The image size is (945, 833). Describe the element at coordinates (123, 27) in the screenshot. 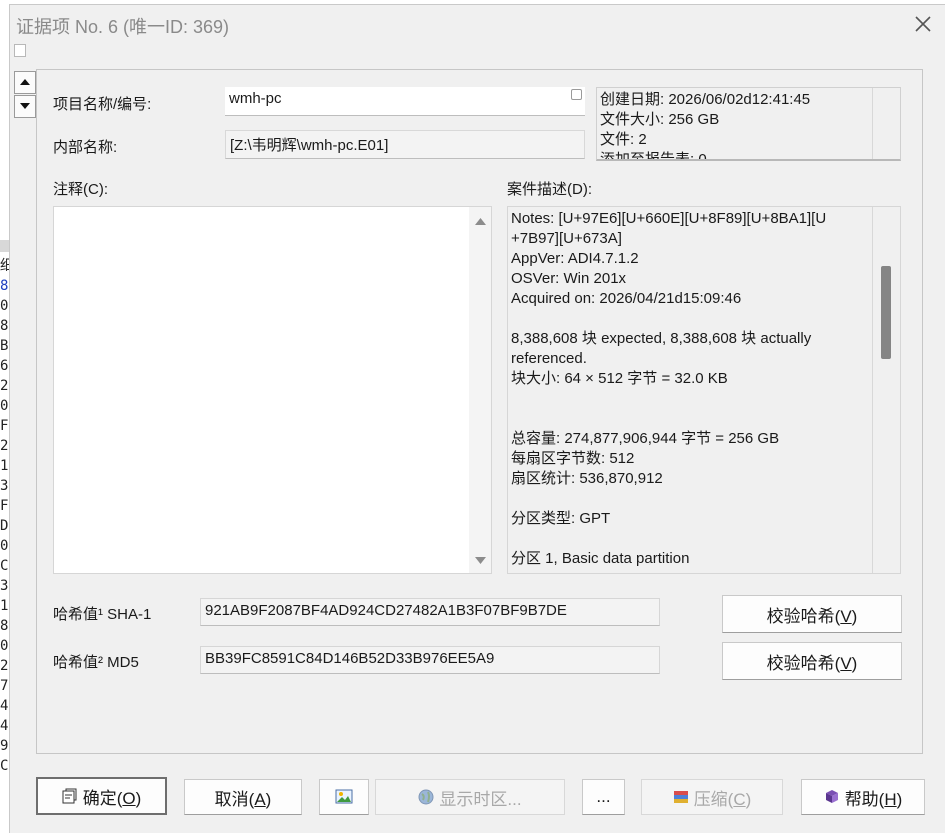

I see `dialog-title: 证据项 No. 6 (唯一ID: 369)` at that location.